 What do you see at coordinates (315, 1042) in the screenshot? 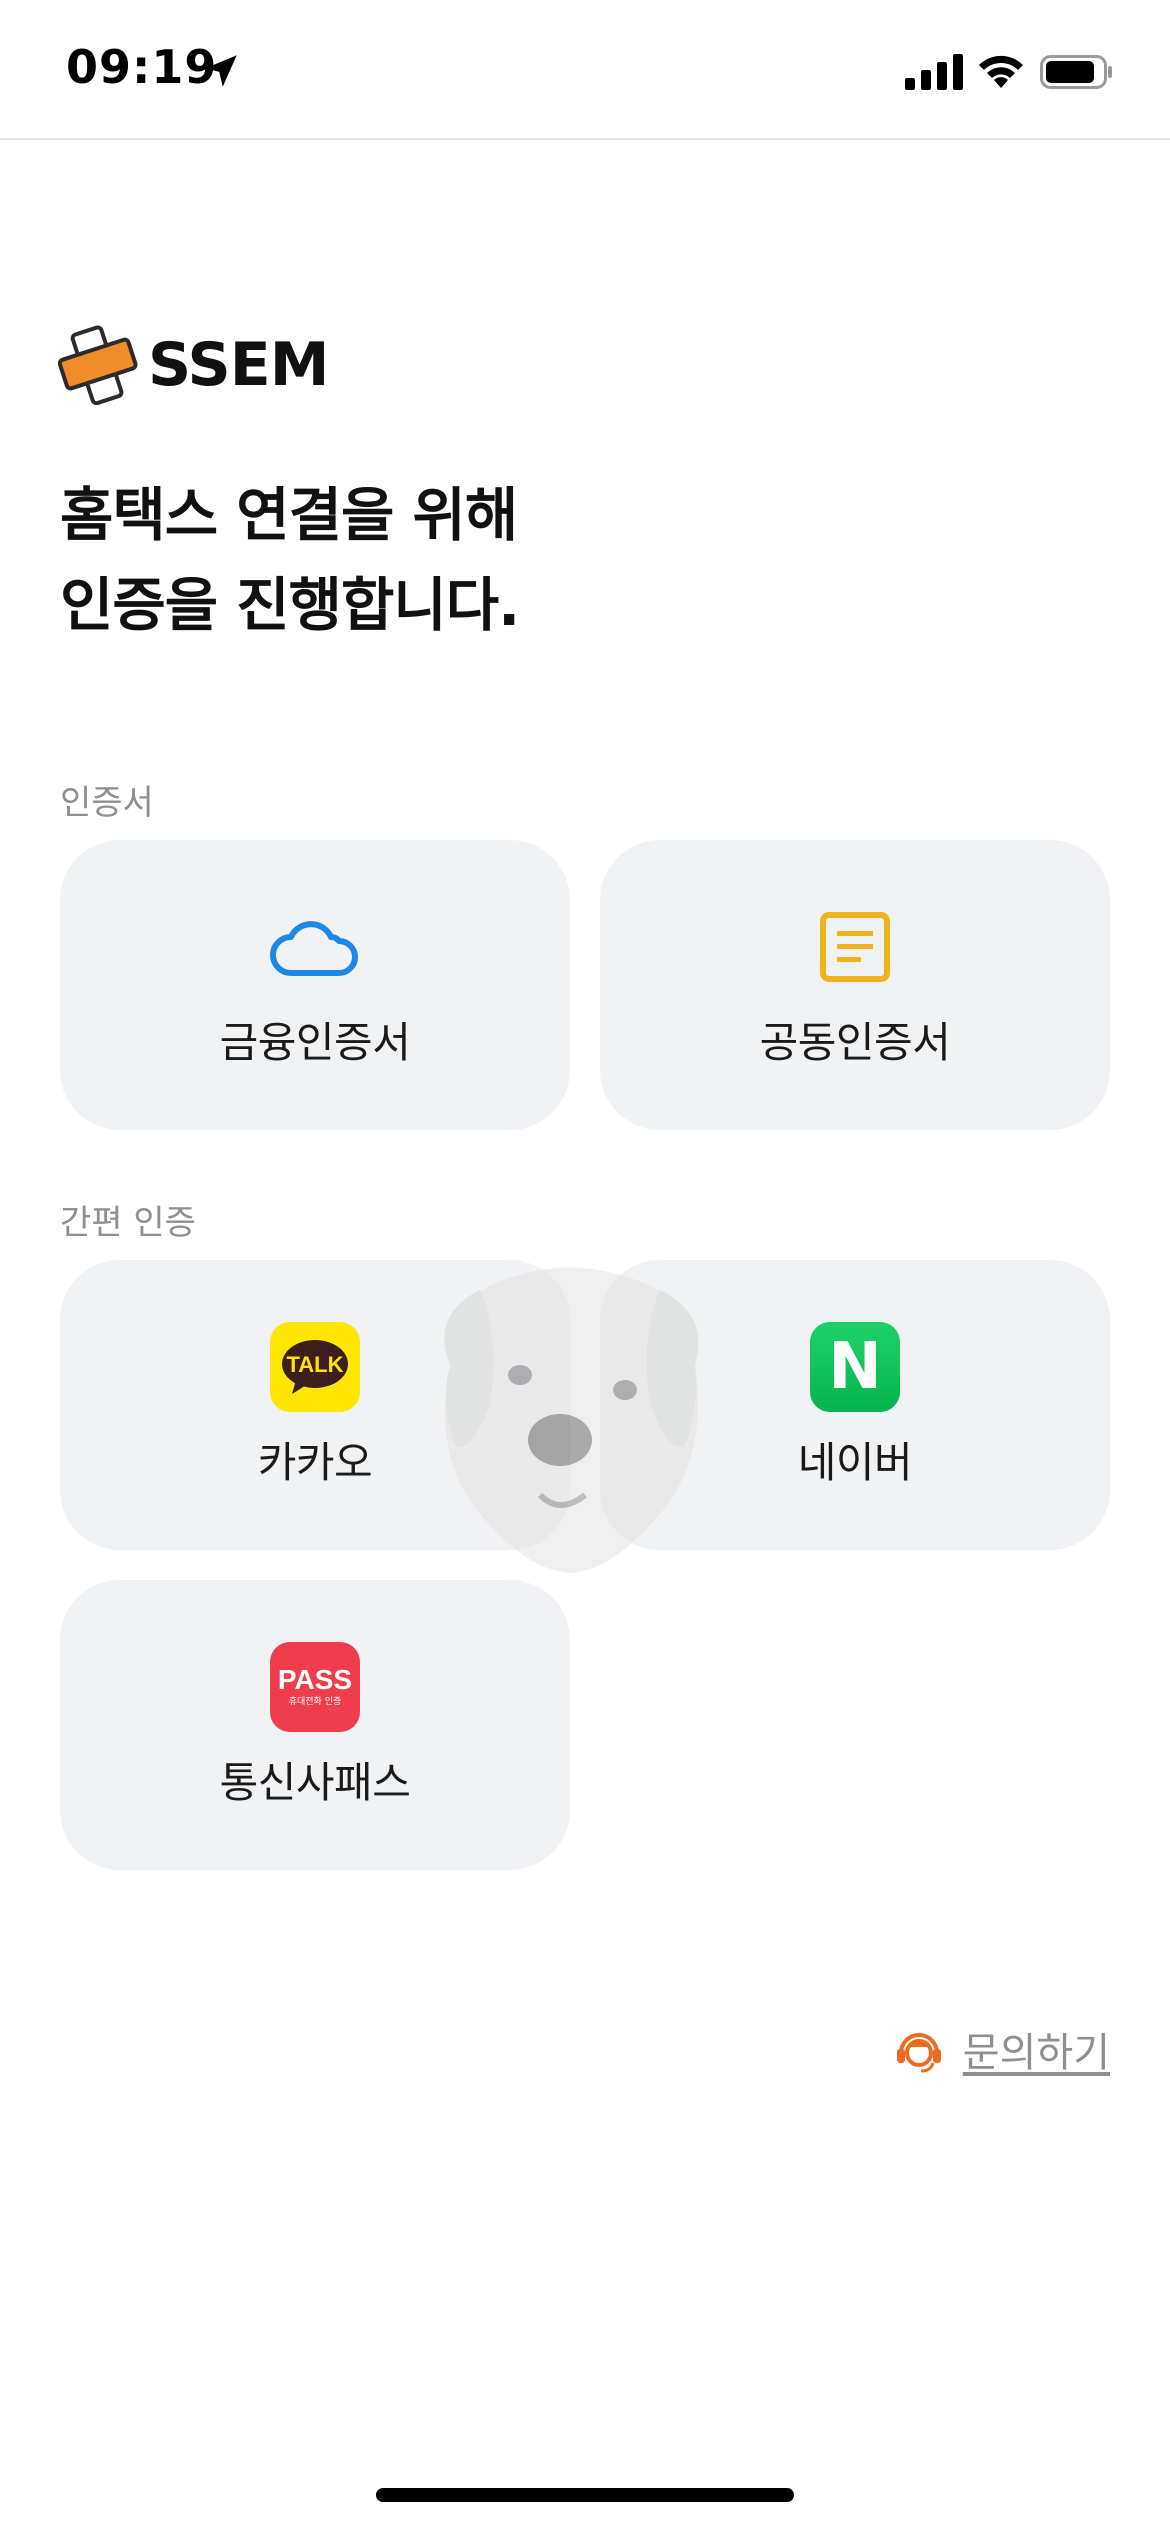
I see `card-label: 금융인증서` at bounding box center [315, 1042].